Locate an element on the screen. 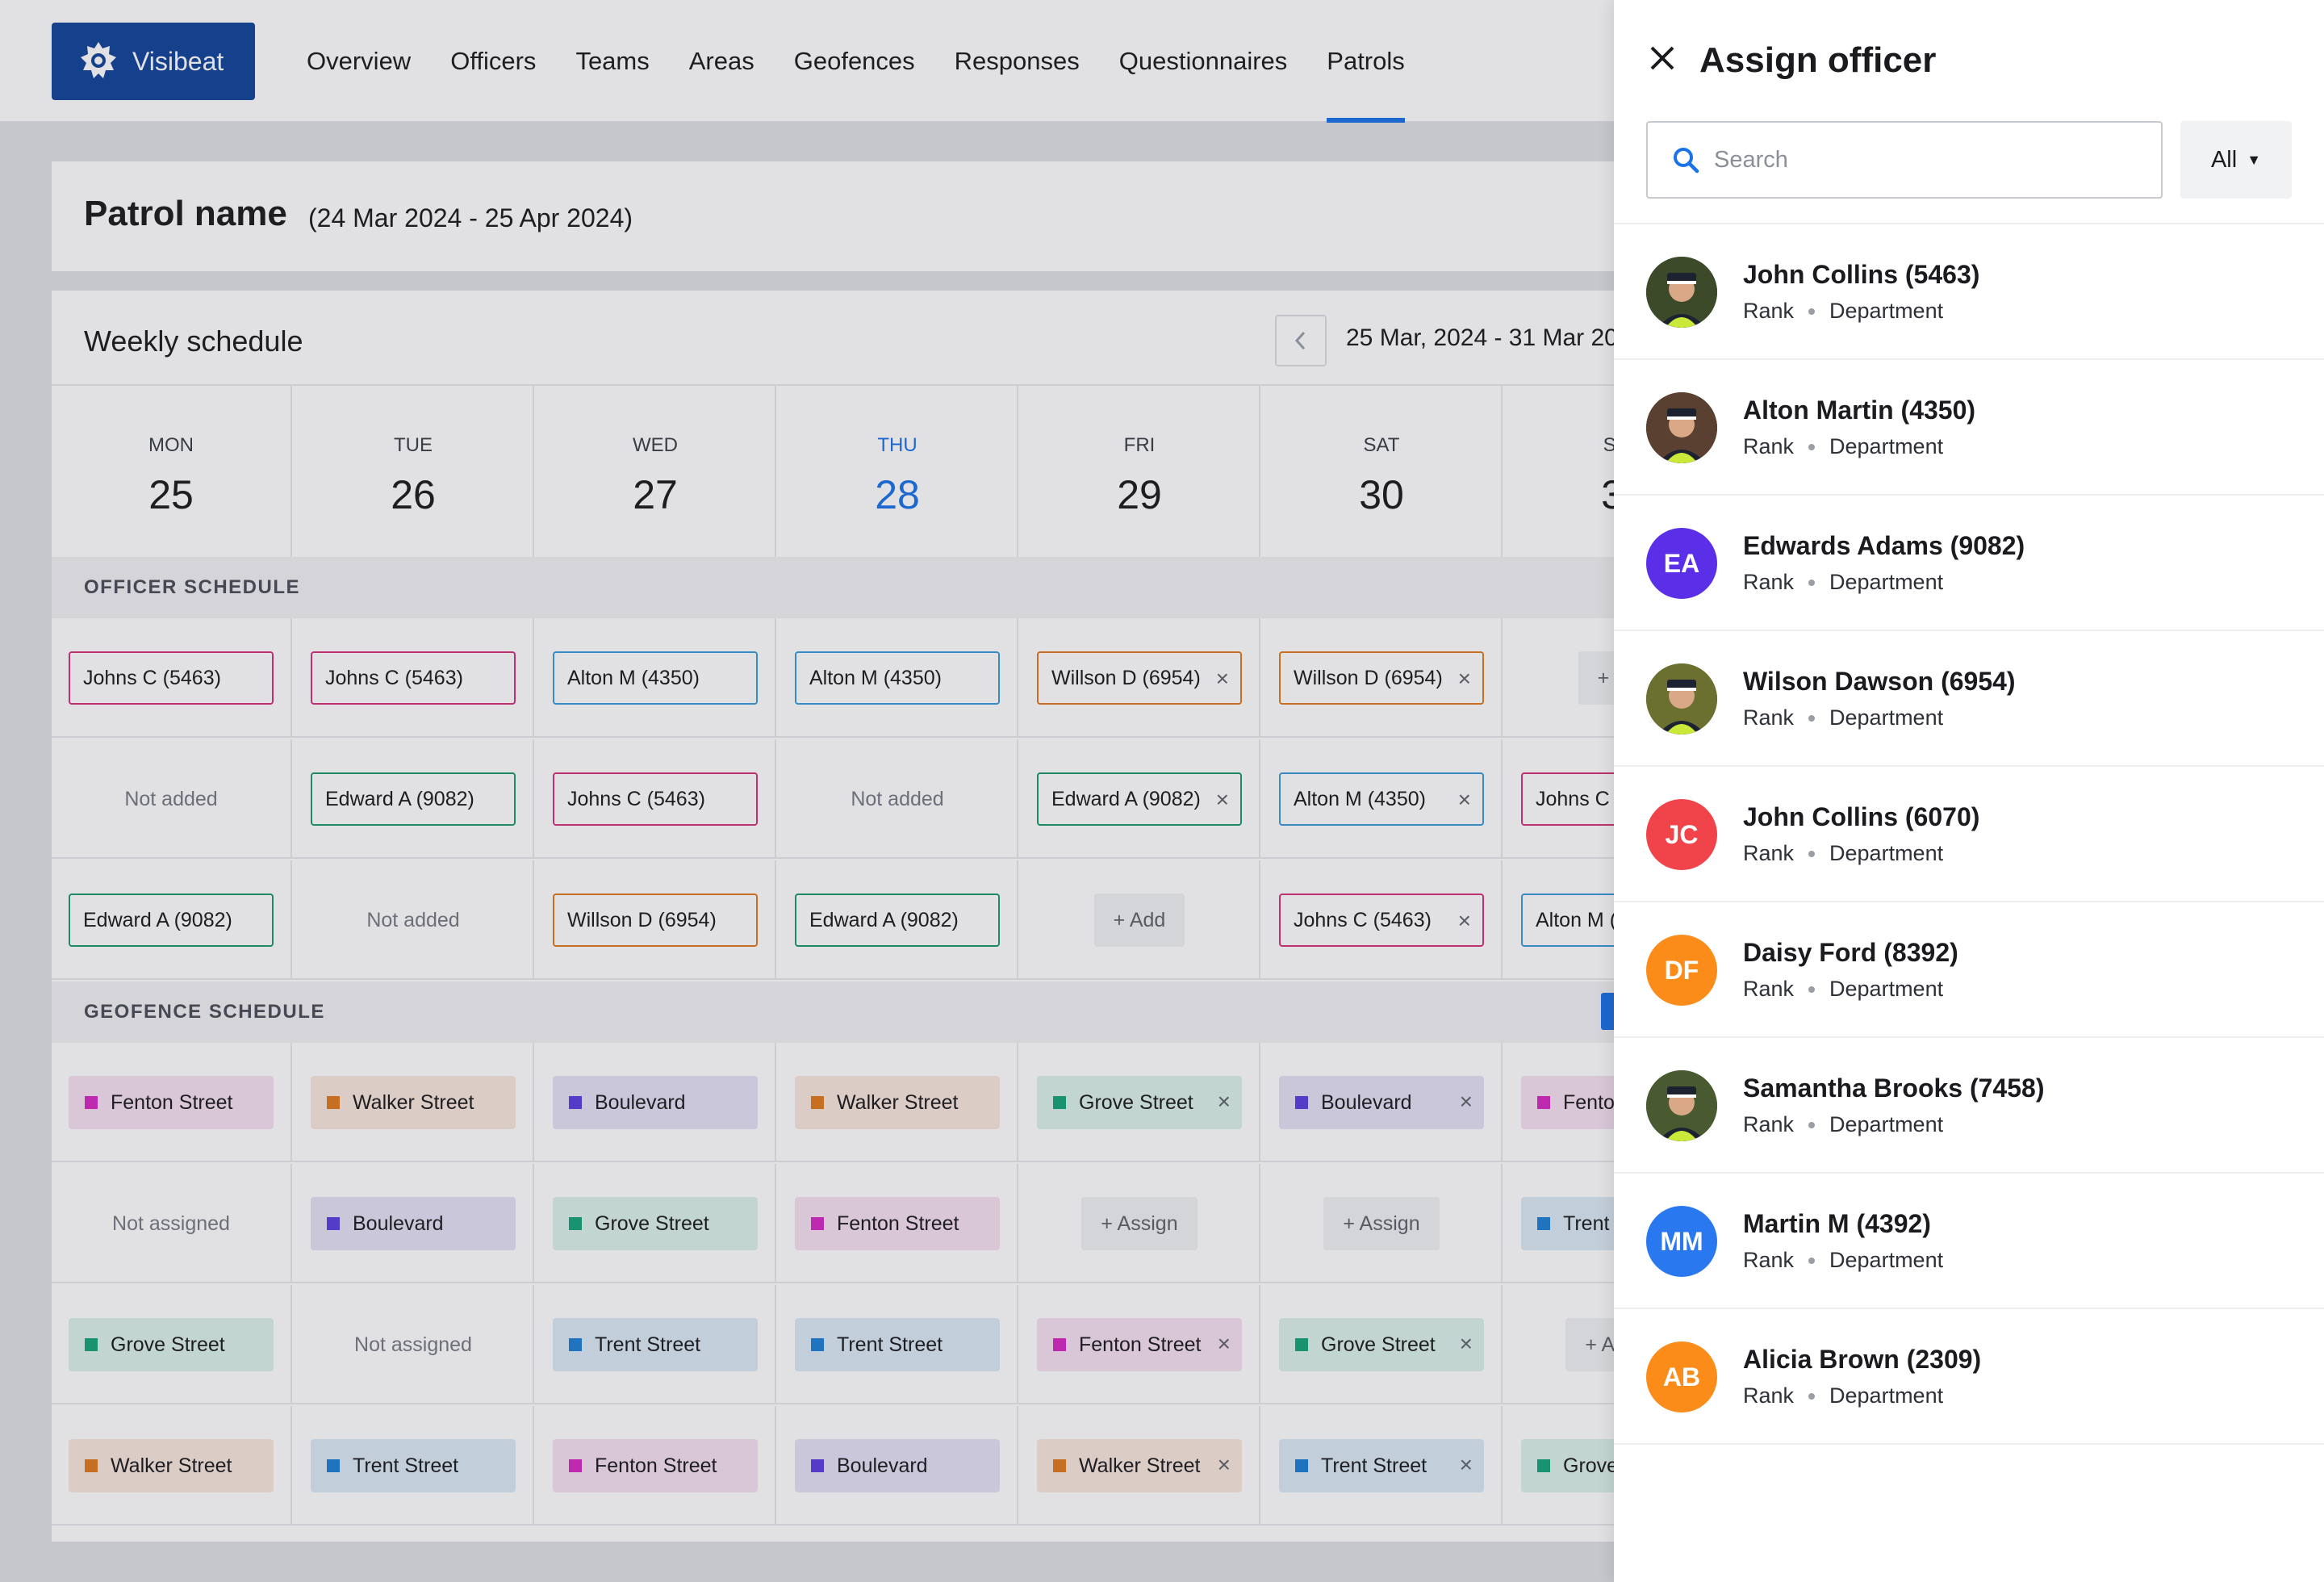 This screenshot has width=2324, height=1582. officer-name: John Collins (5463) is located at coordinates (1861, 274).